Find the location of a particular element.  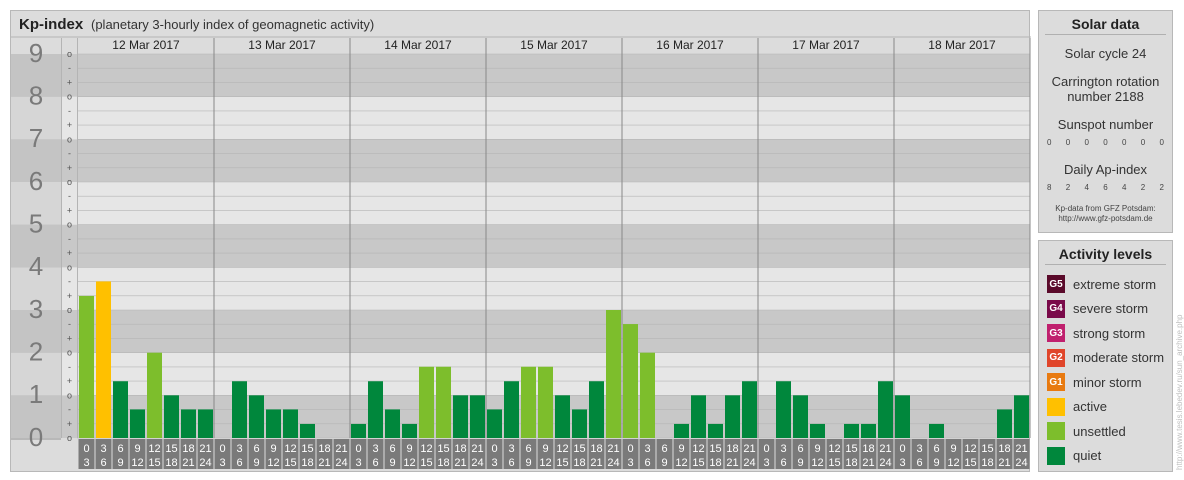

ap-value: 2 is located at coordinates (1068, 187).